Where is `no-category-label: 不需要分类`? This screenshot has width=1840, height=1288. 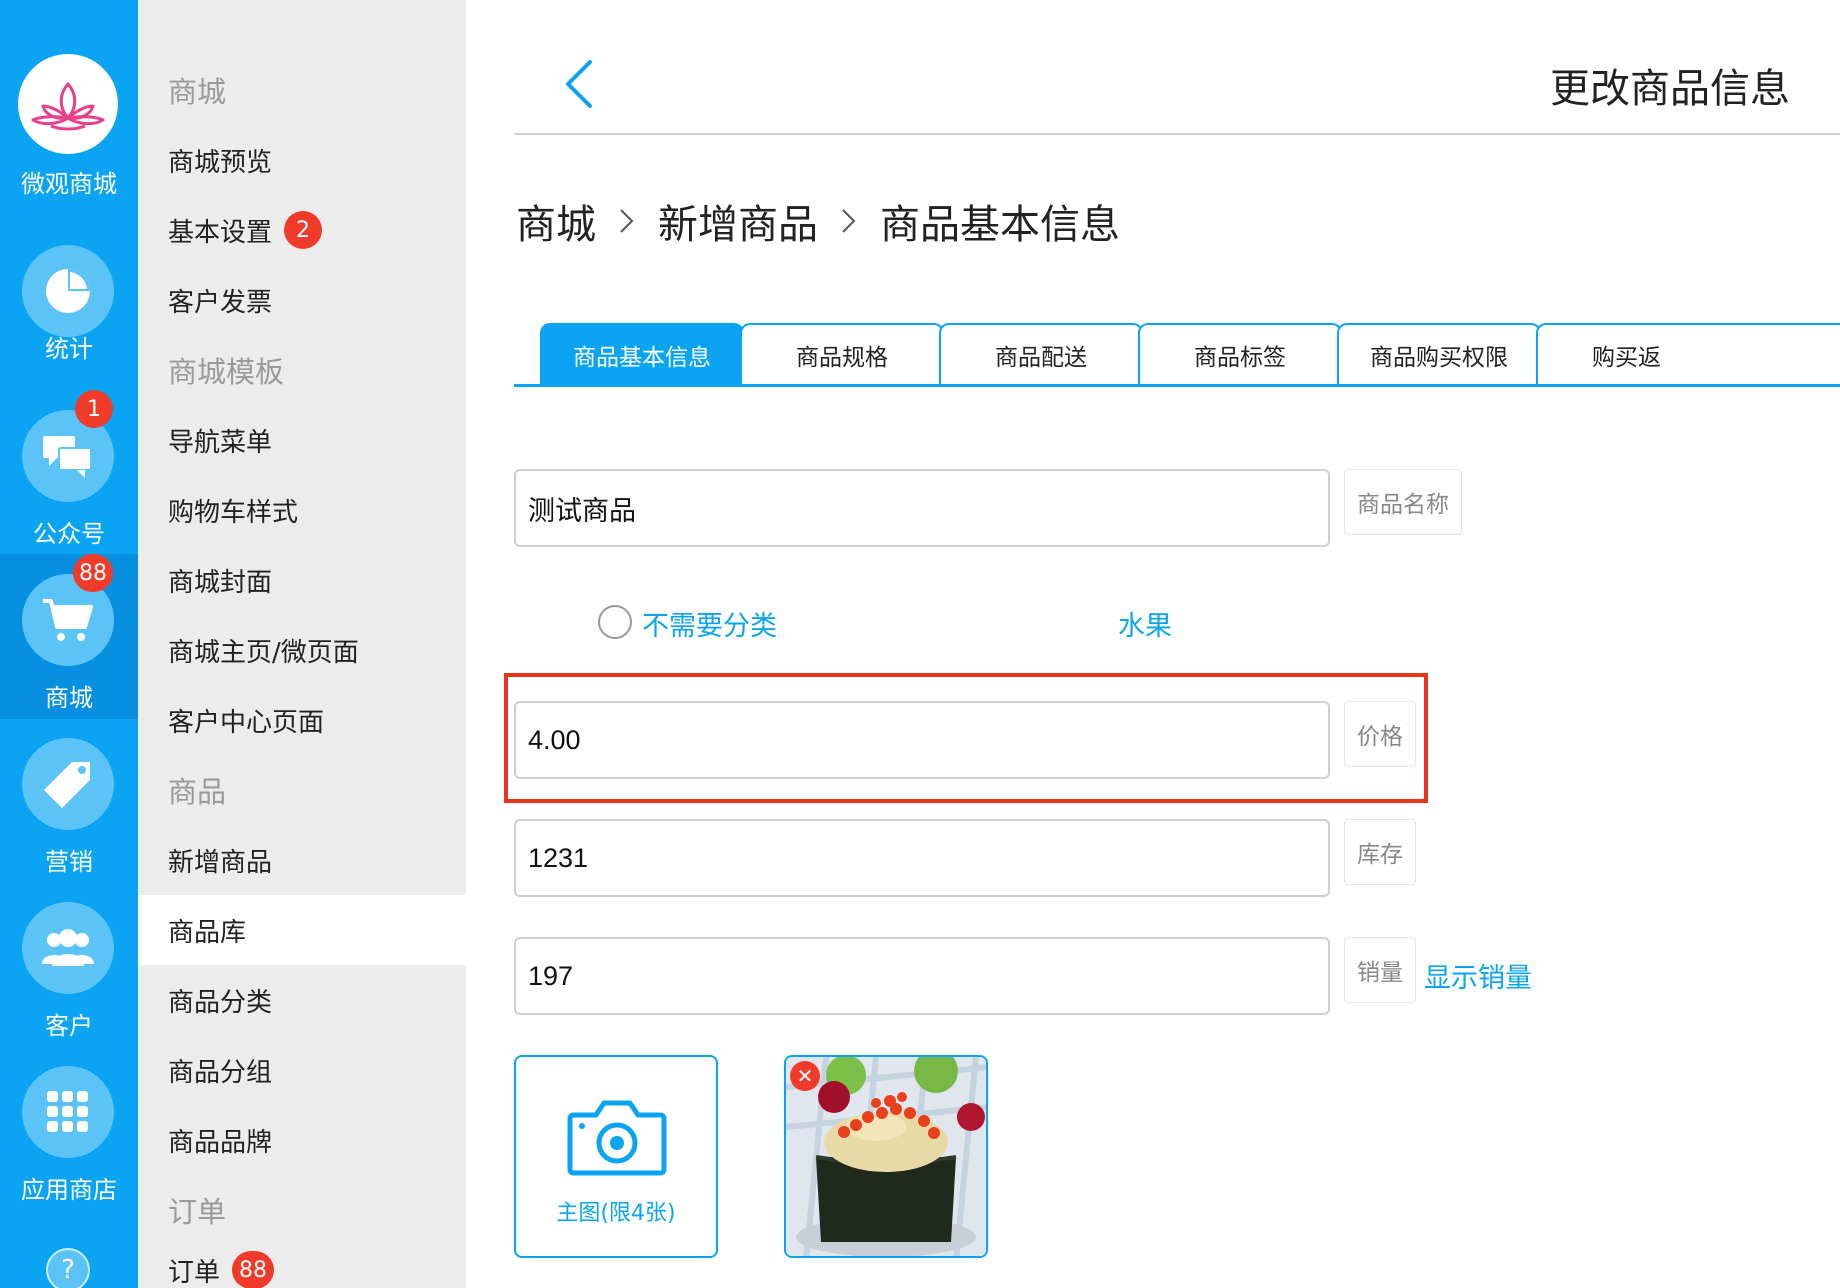 no-category-label: 不需要分类 is located at coordinates (709, 623).